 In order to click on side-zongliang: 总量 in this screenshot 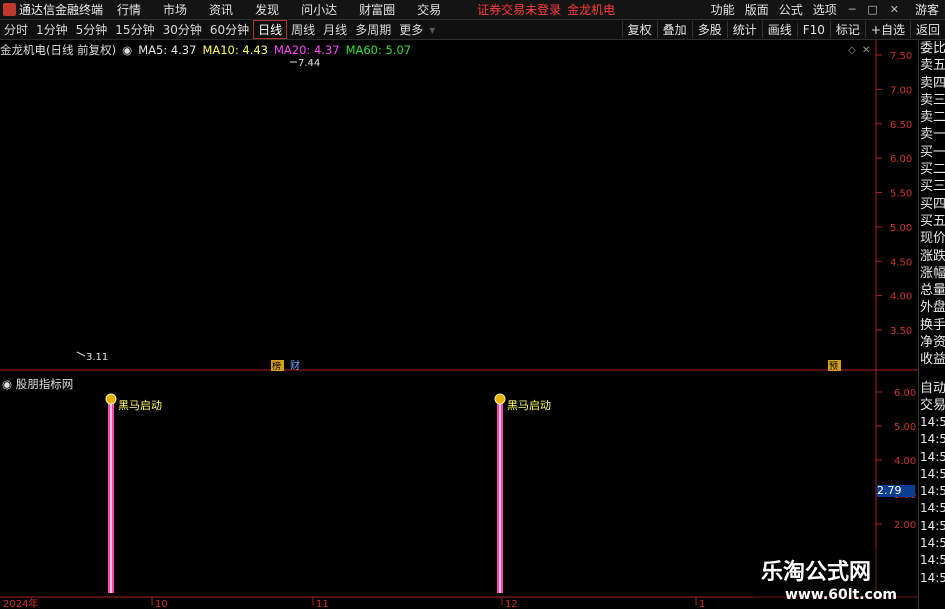, I will do `click(932, 291)`.